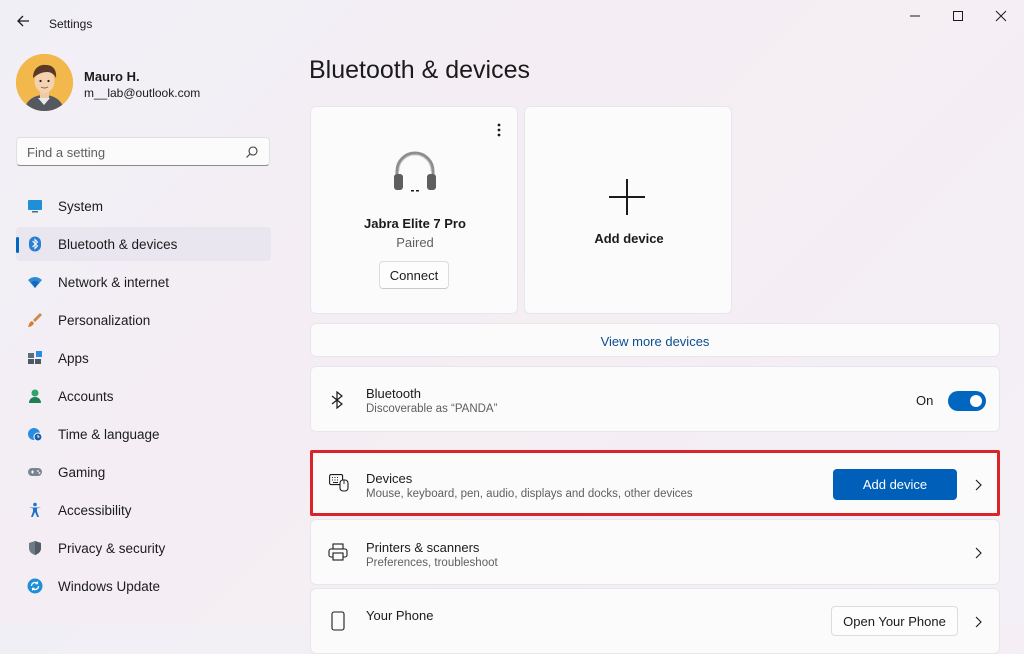  What do you see at coordinates (71, 24) in the screenshot?
I see `app-title: Settings` at bounding box center [71, 24].